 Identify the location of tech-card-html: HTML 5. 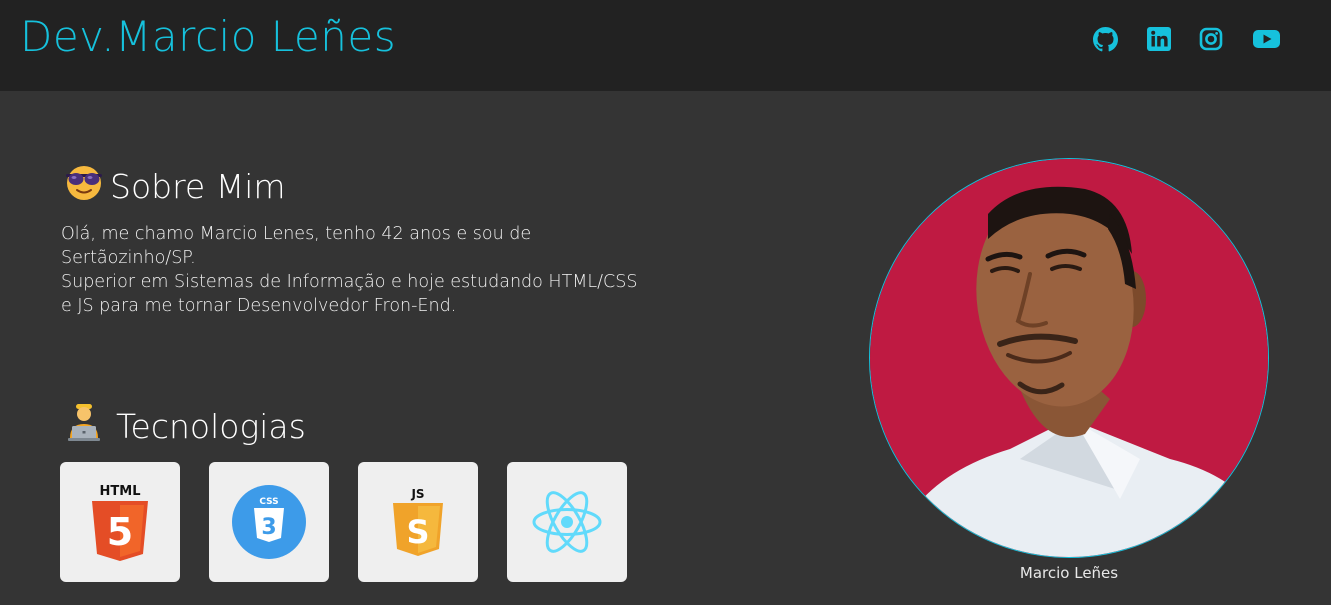
(120, 522).